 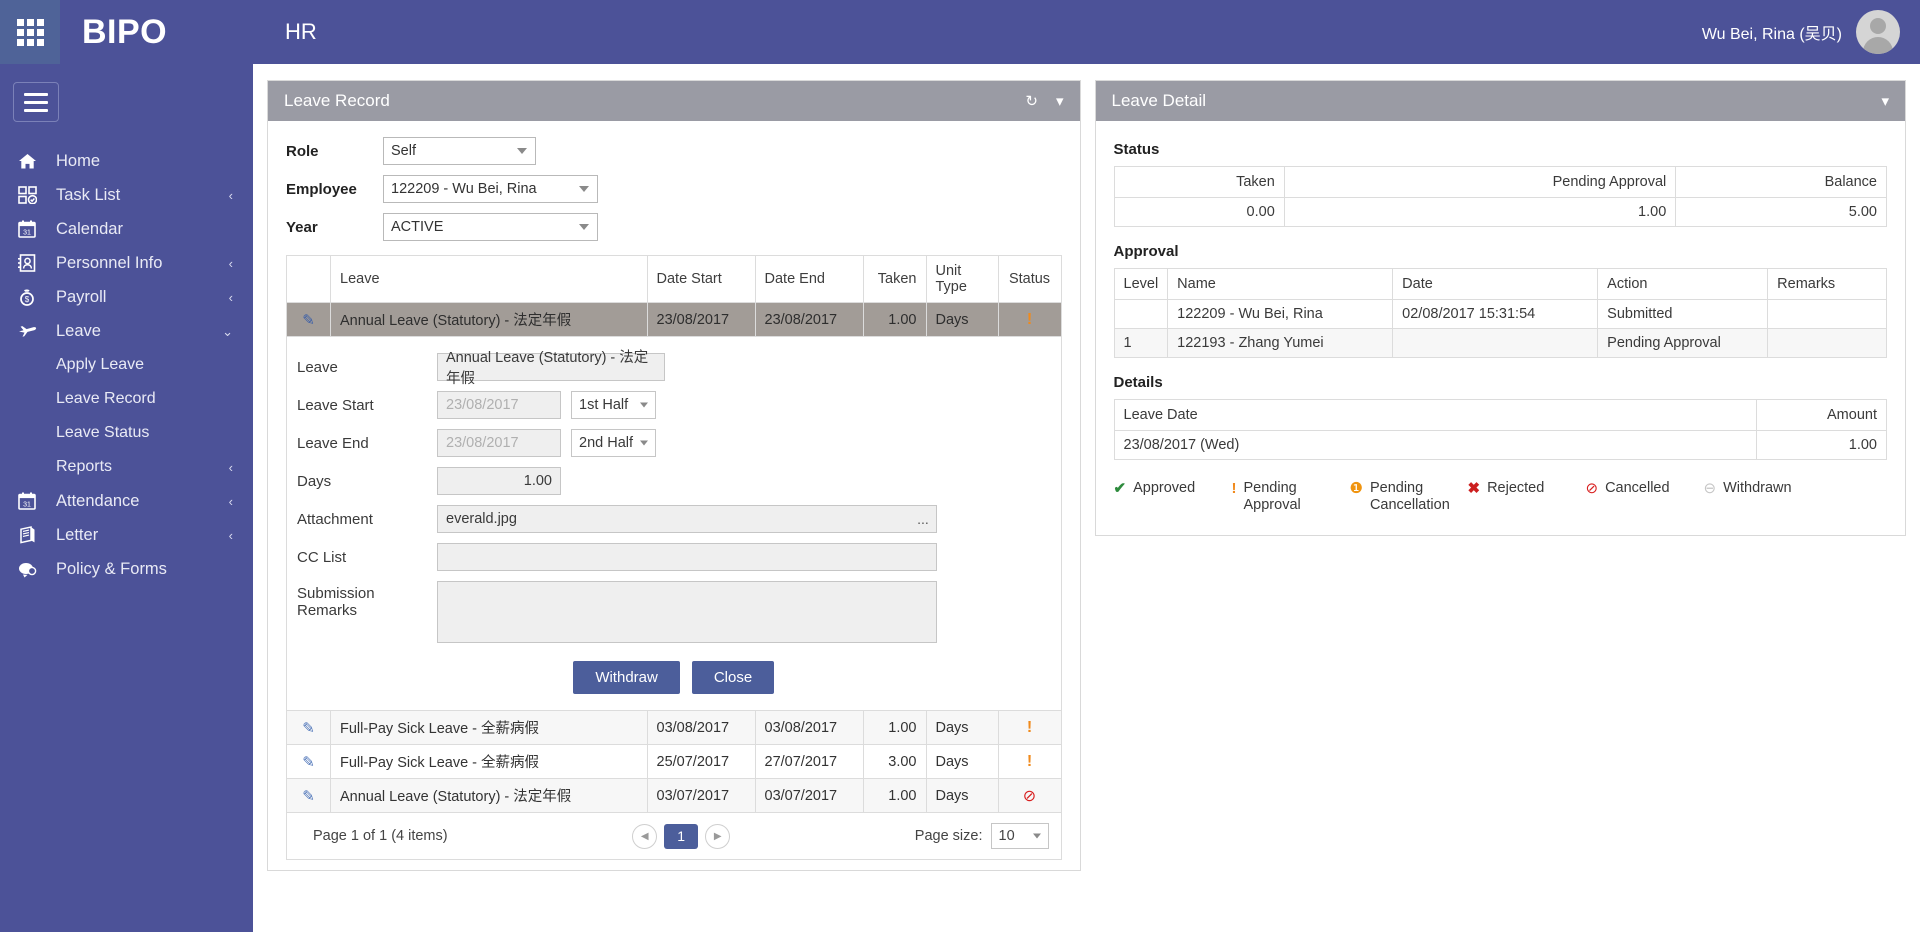 I want to click on sidebar-item-attendance: 31 Attendance ‹, so click(x=126, y=501).